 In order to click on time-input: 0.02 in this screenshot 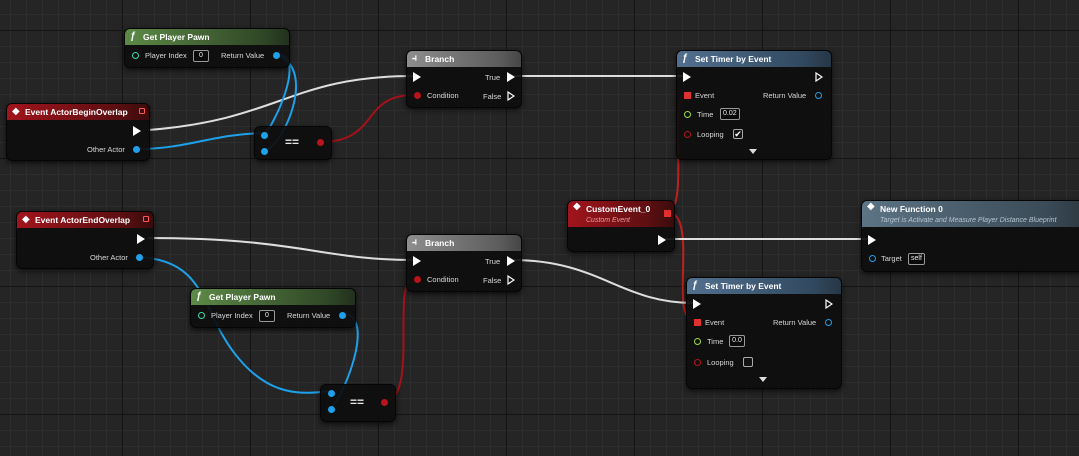, I will do `click(730, 114)`.